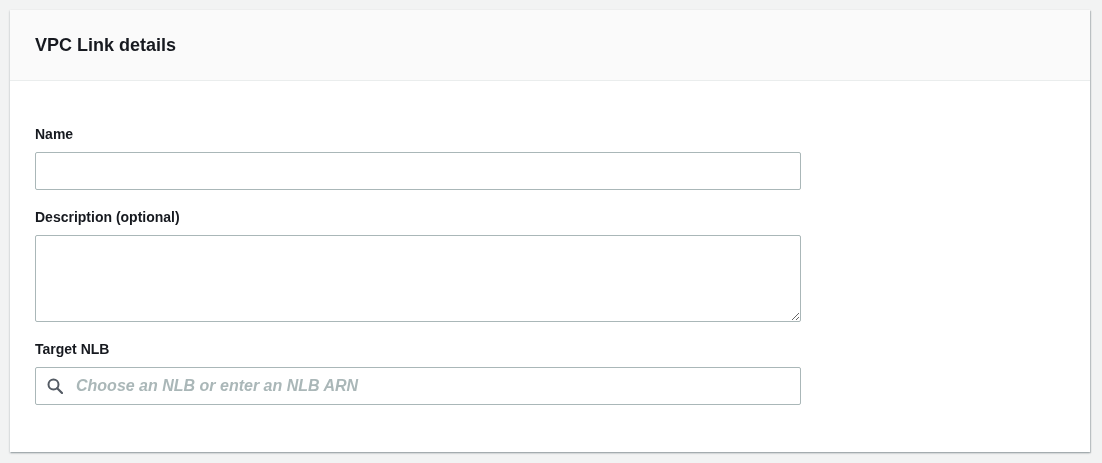 This screenshot has width=1102, height=463. What do you see at coordinates (108, 217) in the screenshot?
I see `field-label: Description (optional)` at bounding box center [108, 217].